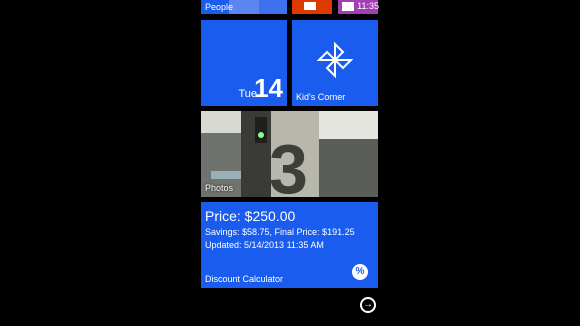  What do you see at coordinates (348, 6) in the screenshot?
I see `message-icon` at bounding box center [348, 6].